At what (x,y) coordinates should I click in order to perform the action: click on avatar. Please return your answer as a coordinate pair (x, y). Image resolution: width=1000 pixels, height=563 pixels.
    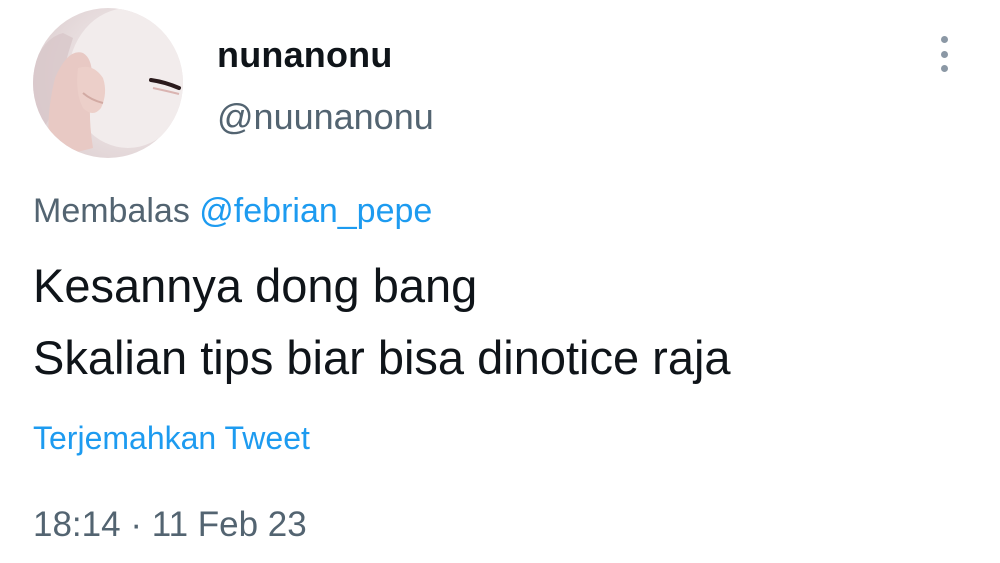
    Looking at the image, I should click on (108, 83).